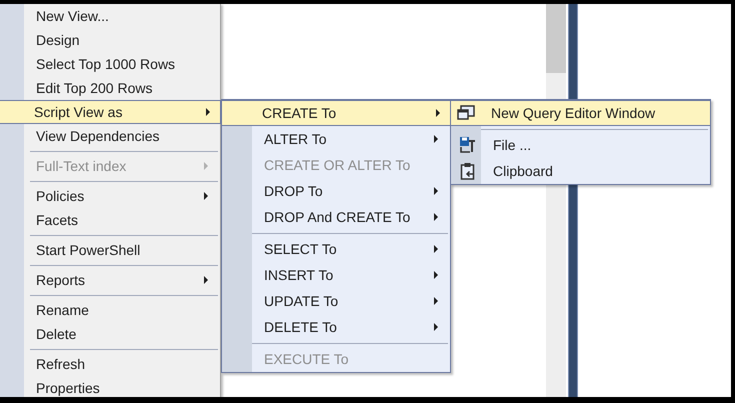  Describe the element at coordinates (110, 88) in the screenshot. I see `menu-item: Edit Top 200 Rows` at that location.